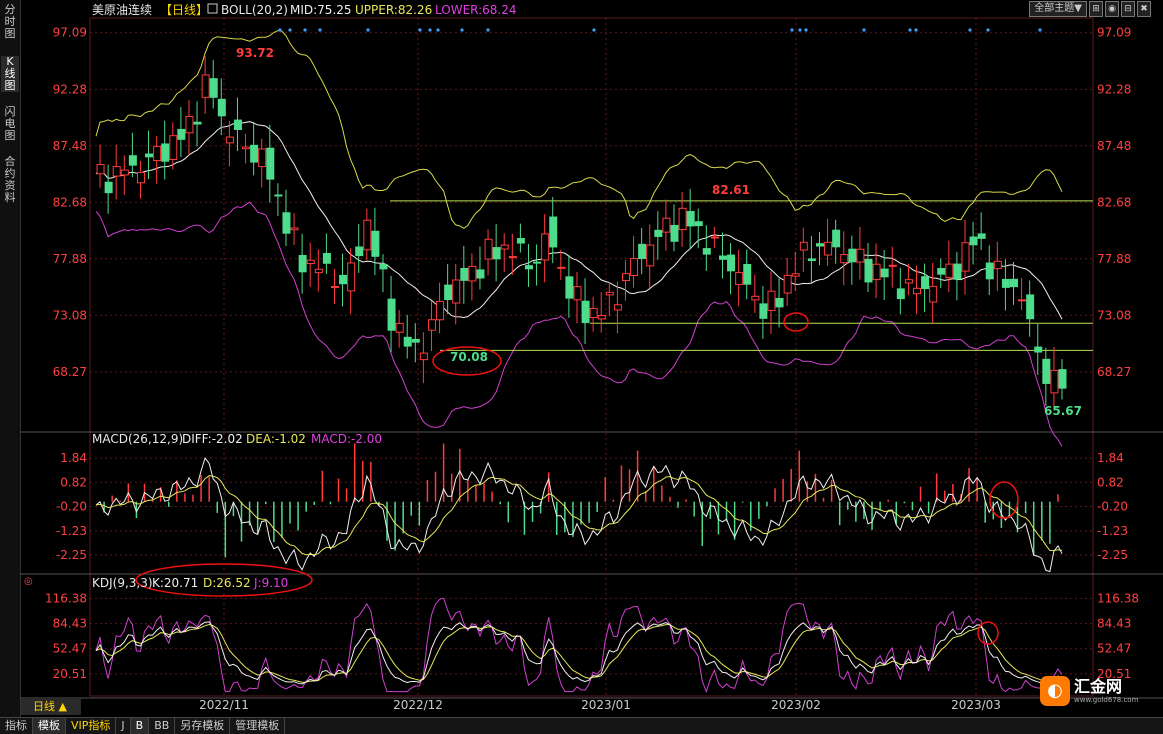 The image size is (1163, 734). What do you see at coordinates (1114, 624) in the screenshot?
I see `y-tick-label-right: 84.43` at bounding box center [1114, 624].